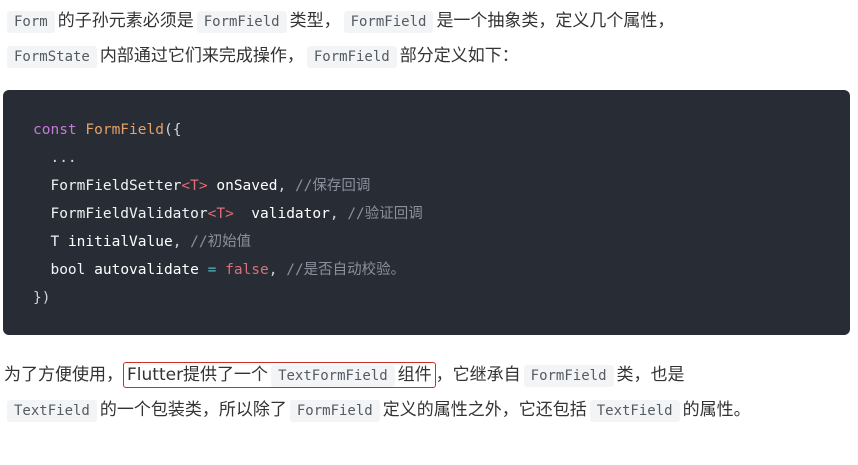 Image resolution: width=858 pixels, height=465 pixels. I want to click on paragraph-text: 组件, so click(414, 375).